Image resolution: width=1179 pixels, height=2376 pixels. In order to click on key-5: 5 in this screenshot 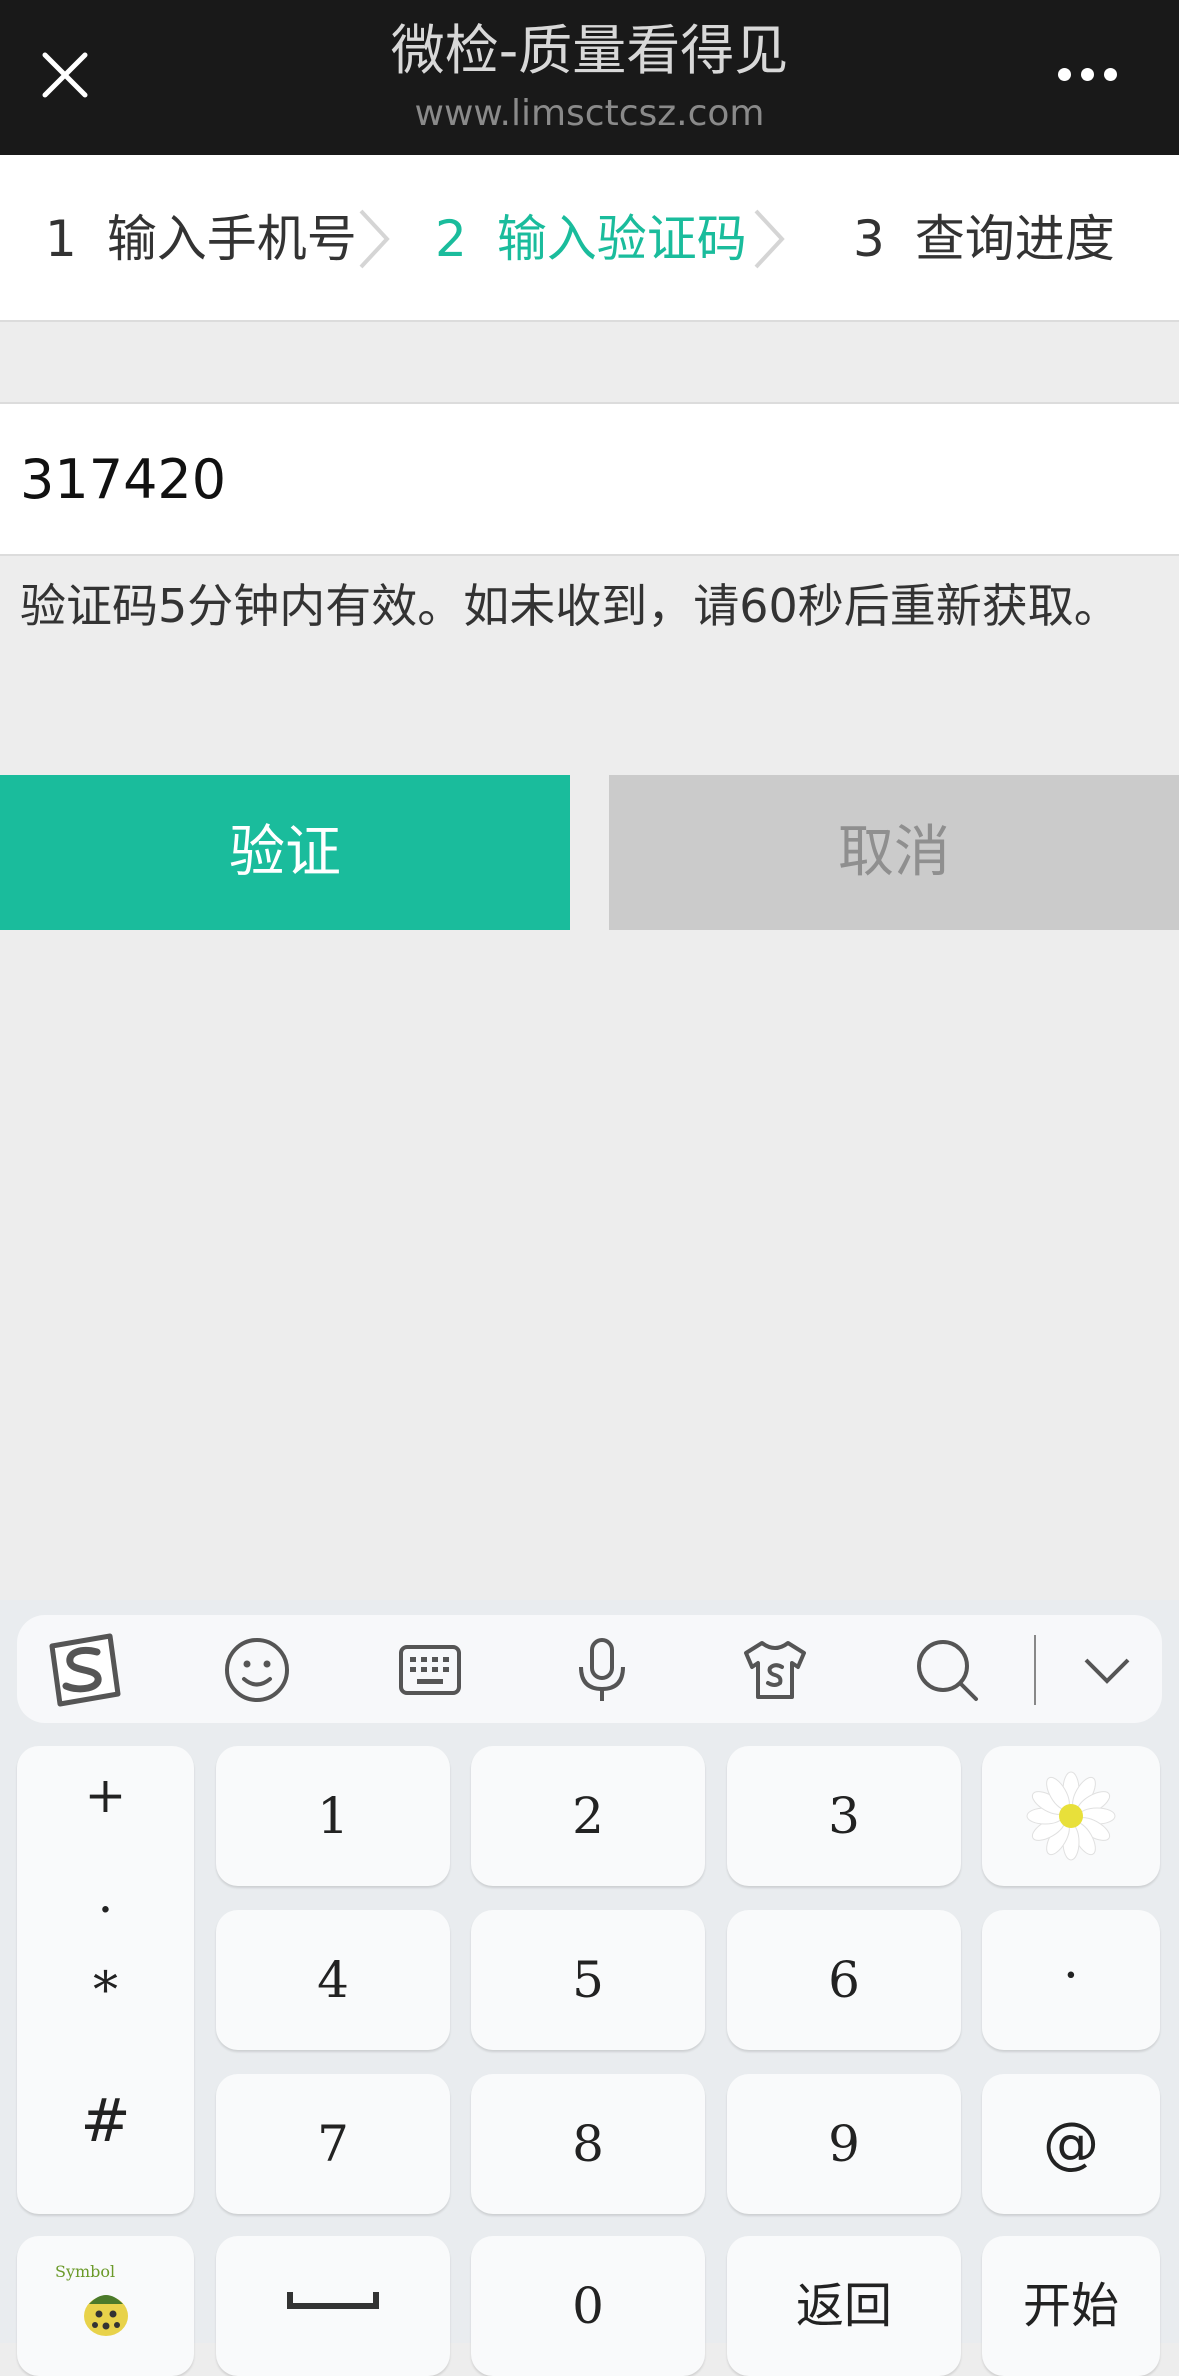, I will do `click(588, 1980)`.